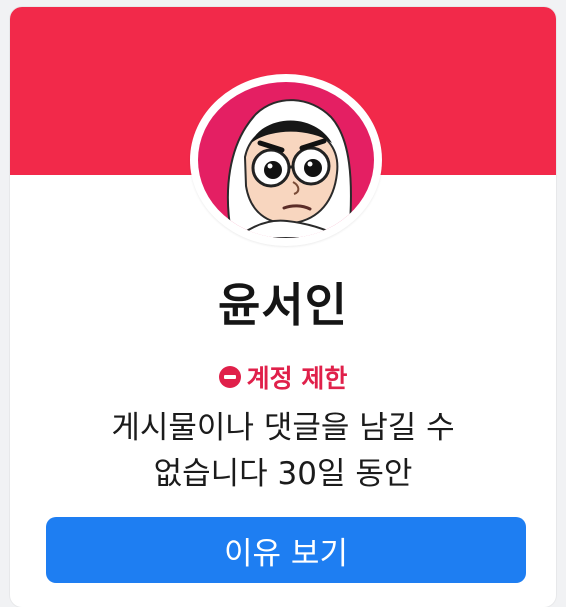  I want to click on minus-circle-icon, so click(229, 377).